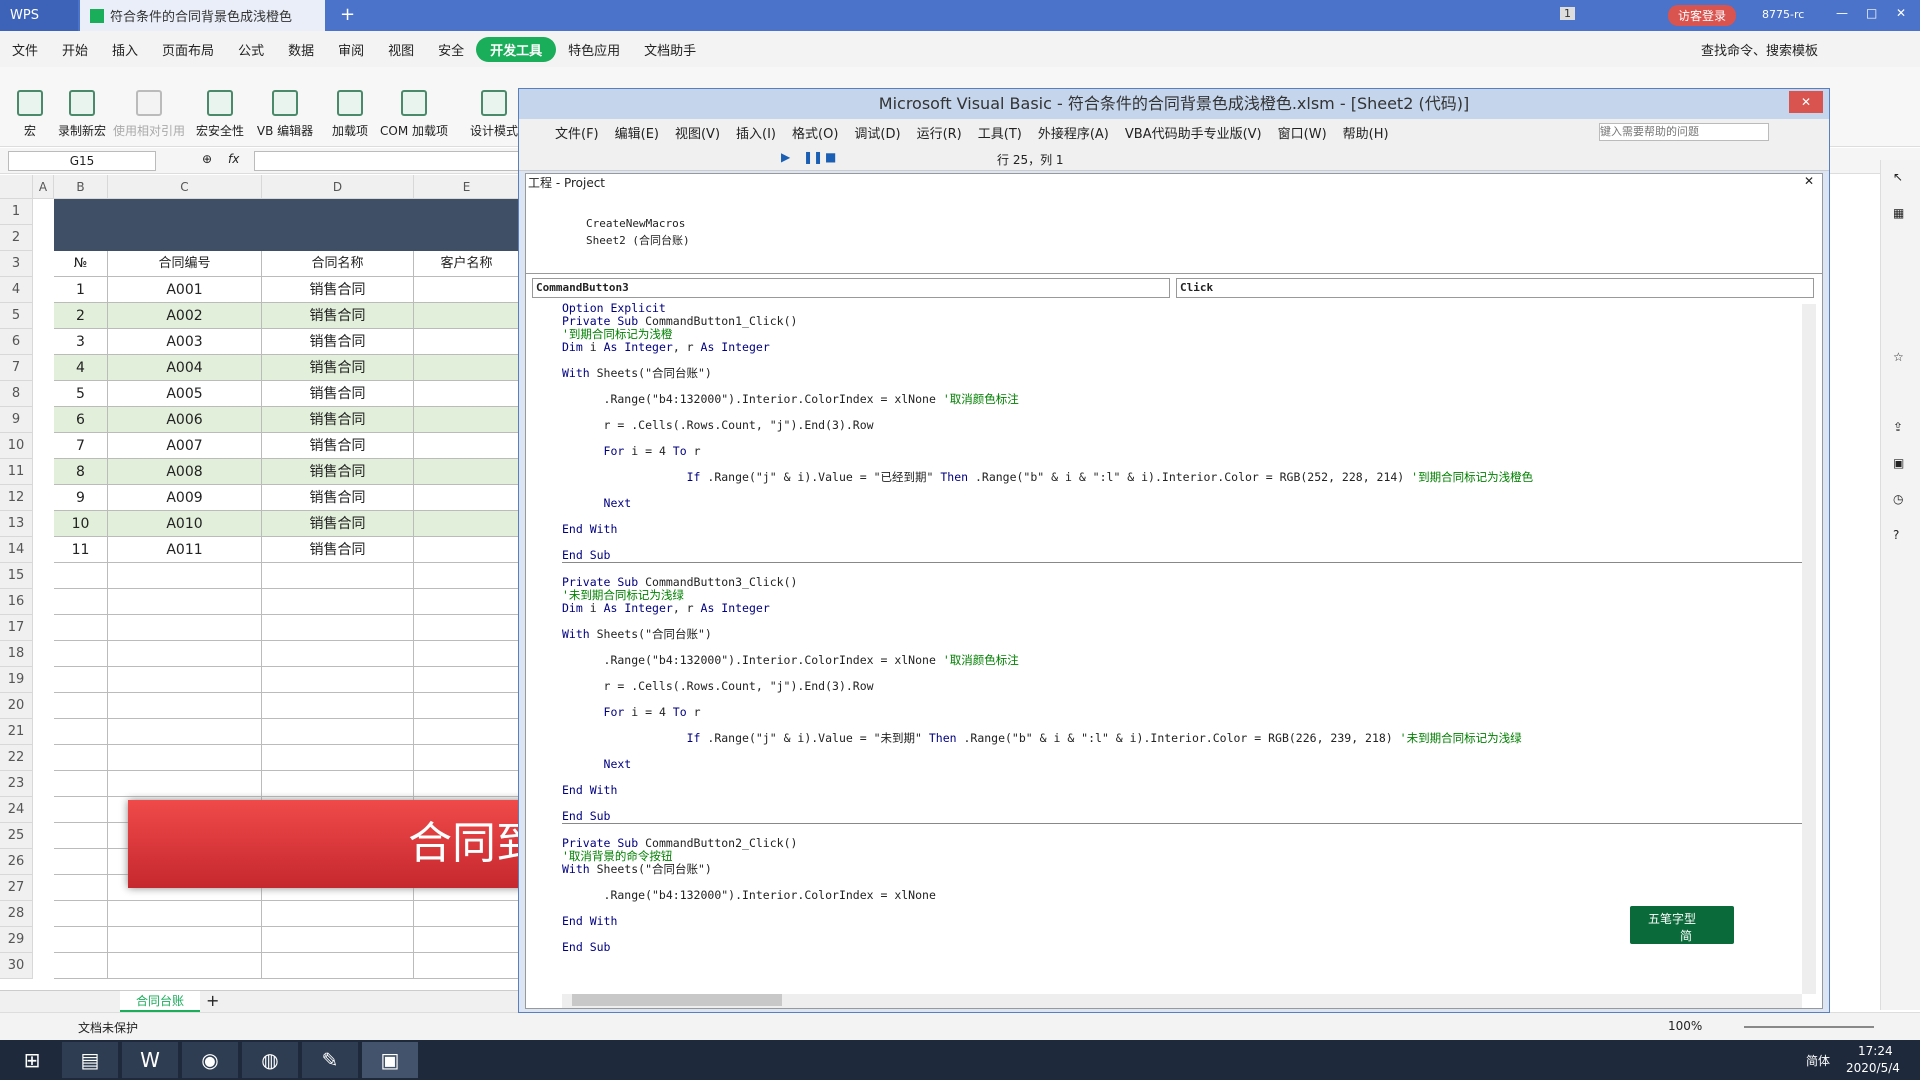 This screenshot has width=1920, height=1080. I want to click on protect-status: 文档未保护, so click(108, 1027).